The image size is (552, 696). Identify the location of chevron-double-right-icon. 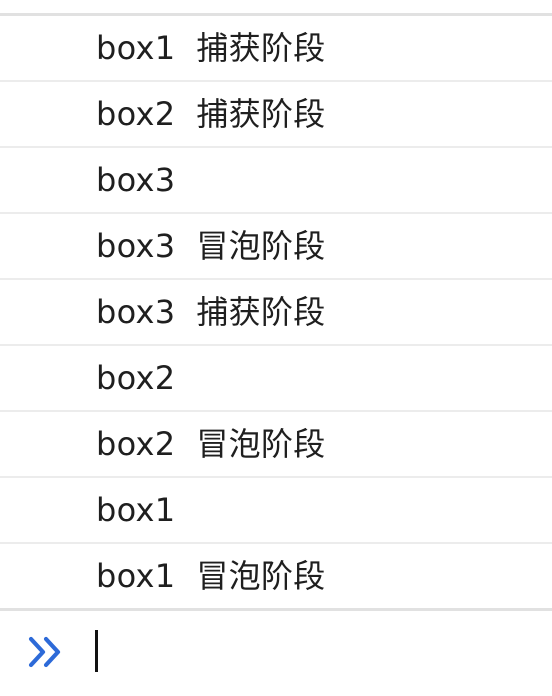
(44, 652).